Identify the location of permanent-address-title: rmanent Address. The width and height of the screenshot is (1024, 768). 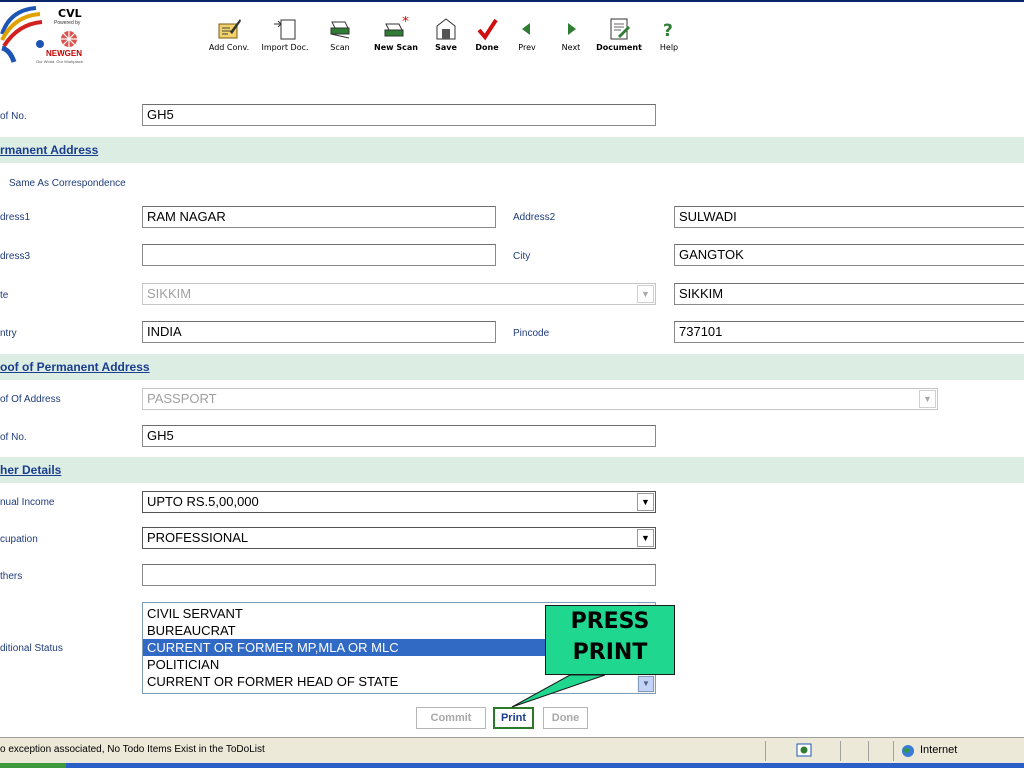
(49, 150).